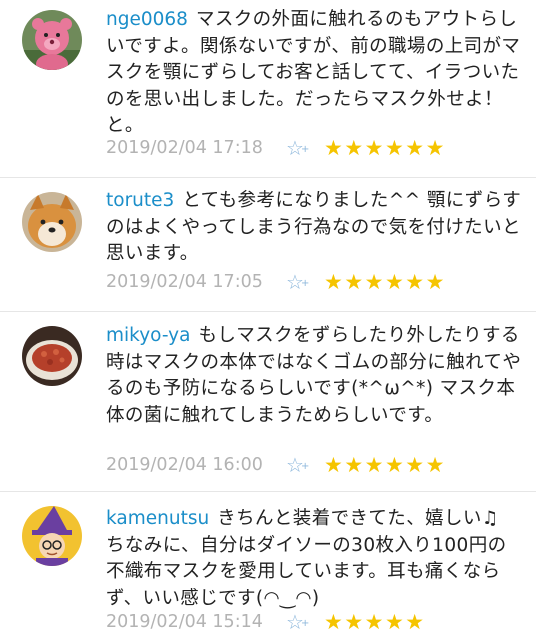 The height and width of the screenshot is (640, 536). Describe the element at coordinates (276, 465) in the screenshot. I see `comment-meta: 2019/02/04 16:00 ☆ + ★★★★★★` at that location.